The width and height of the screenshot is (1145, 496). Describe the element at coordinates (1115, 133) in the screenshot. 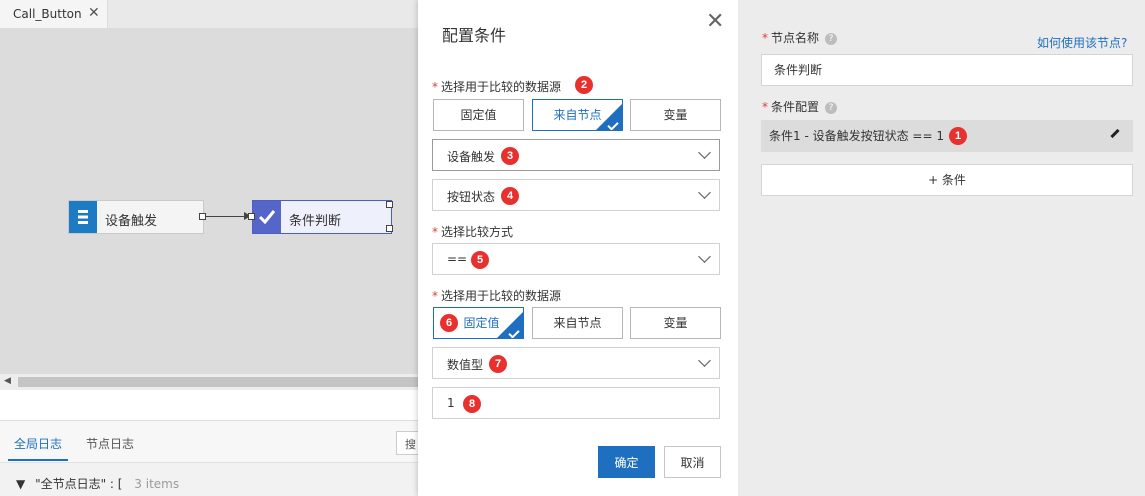

I see `edit-pencil-icon` at that location.